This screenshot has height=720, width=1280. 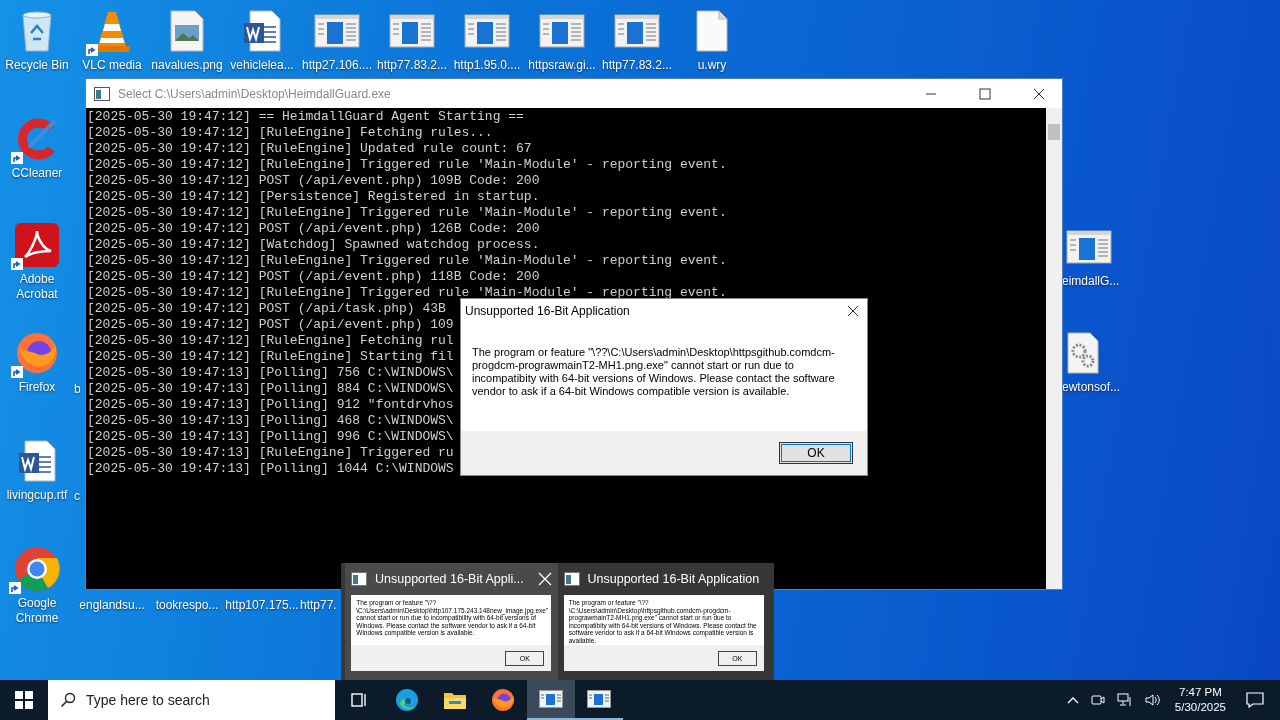 What do you see at coordinates (270, 421) in the screenshot?
I see `console-line: [2025-05-30 19:47:13] [Polling] 468 C:\WINDOWS\` at bounding box center [270, 421].